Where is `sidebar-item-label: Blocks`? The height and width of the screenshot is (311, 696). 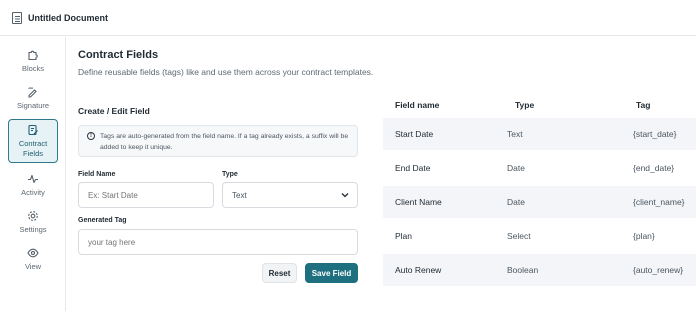 sidebar-item-label: Blocks is located at coordinates (33, 68).